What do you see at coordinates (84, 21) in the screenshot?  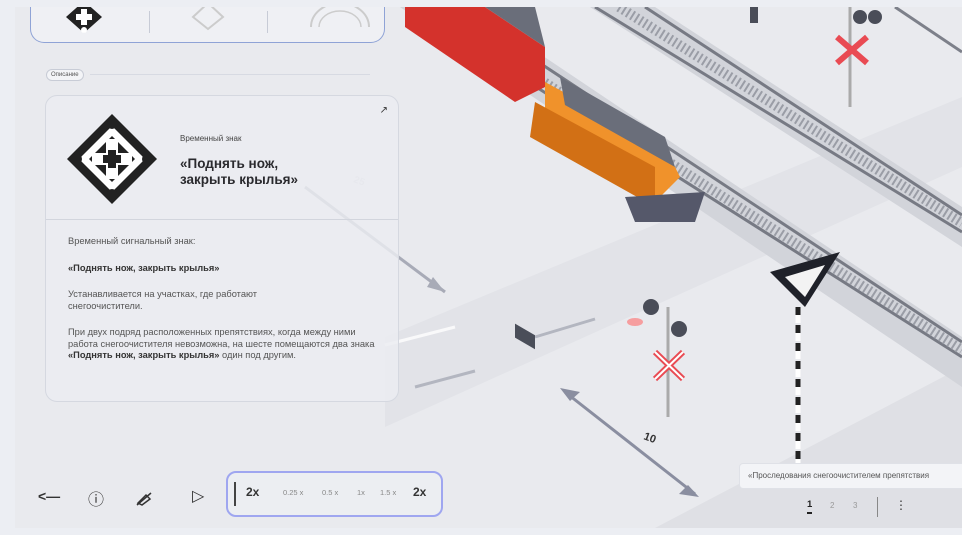 I see `diamond-checker-sign-icon` at bounding box center [84, 21].